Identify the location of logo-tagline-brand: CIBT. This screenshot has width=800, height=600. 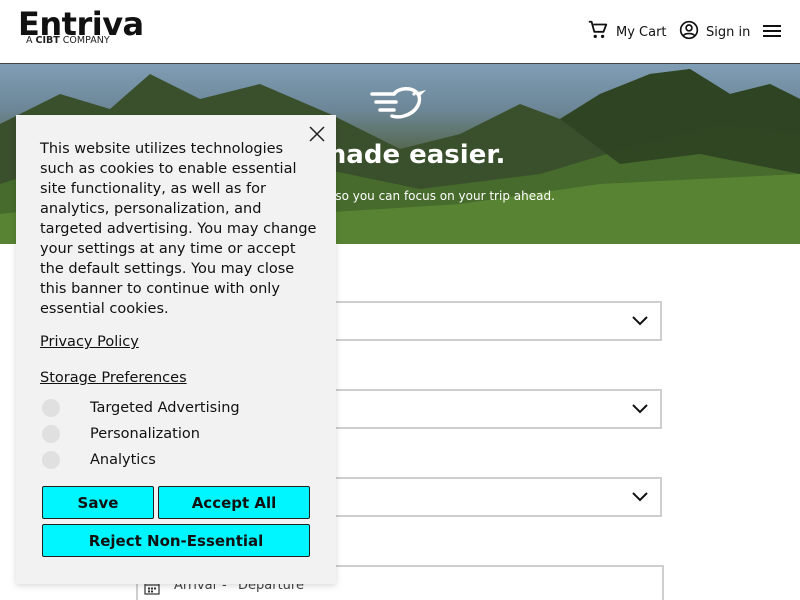
(47, 40).